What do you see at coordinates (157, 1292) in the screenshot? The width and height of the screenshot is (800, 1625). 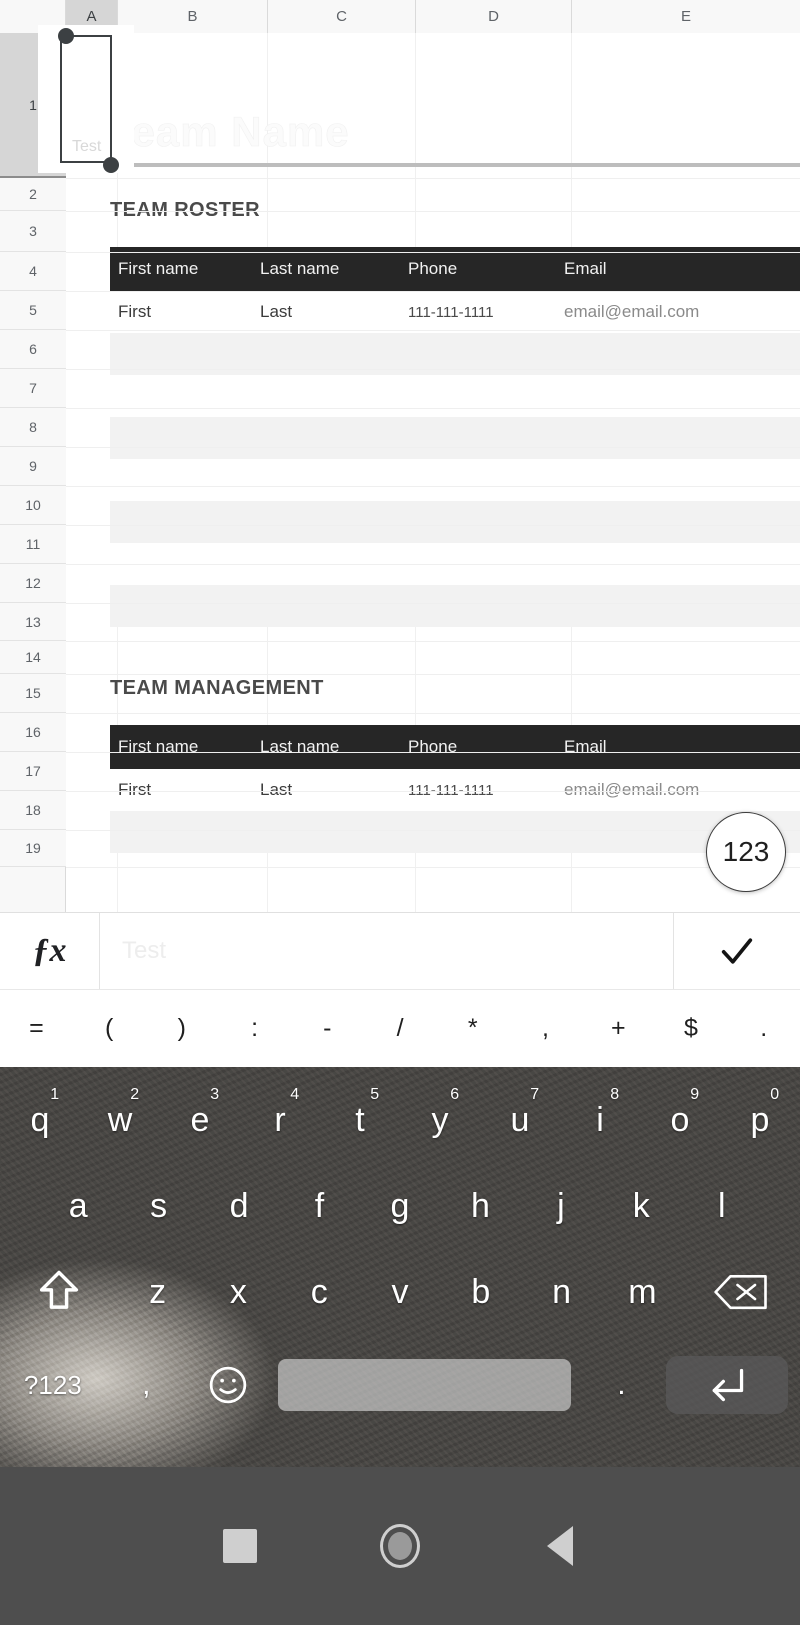 I see `key-z: z` at bounding box center [157, 1292].